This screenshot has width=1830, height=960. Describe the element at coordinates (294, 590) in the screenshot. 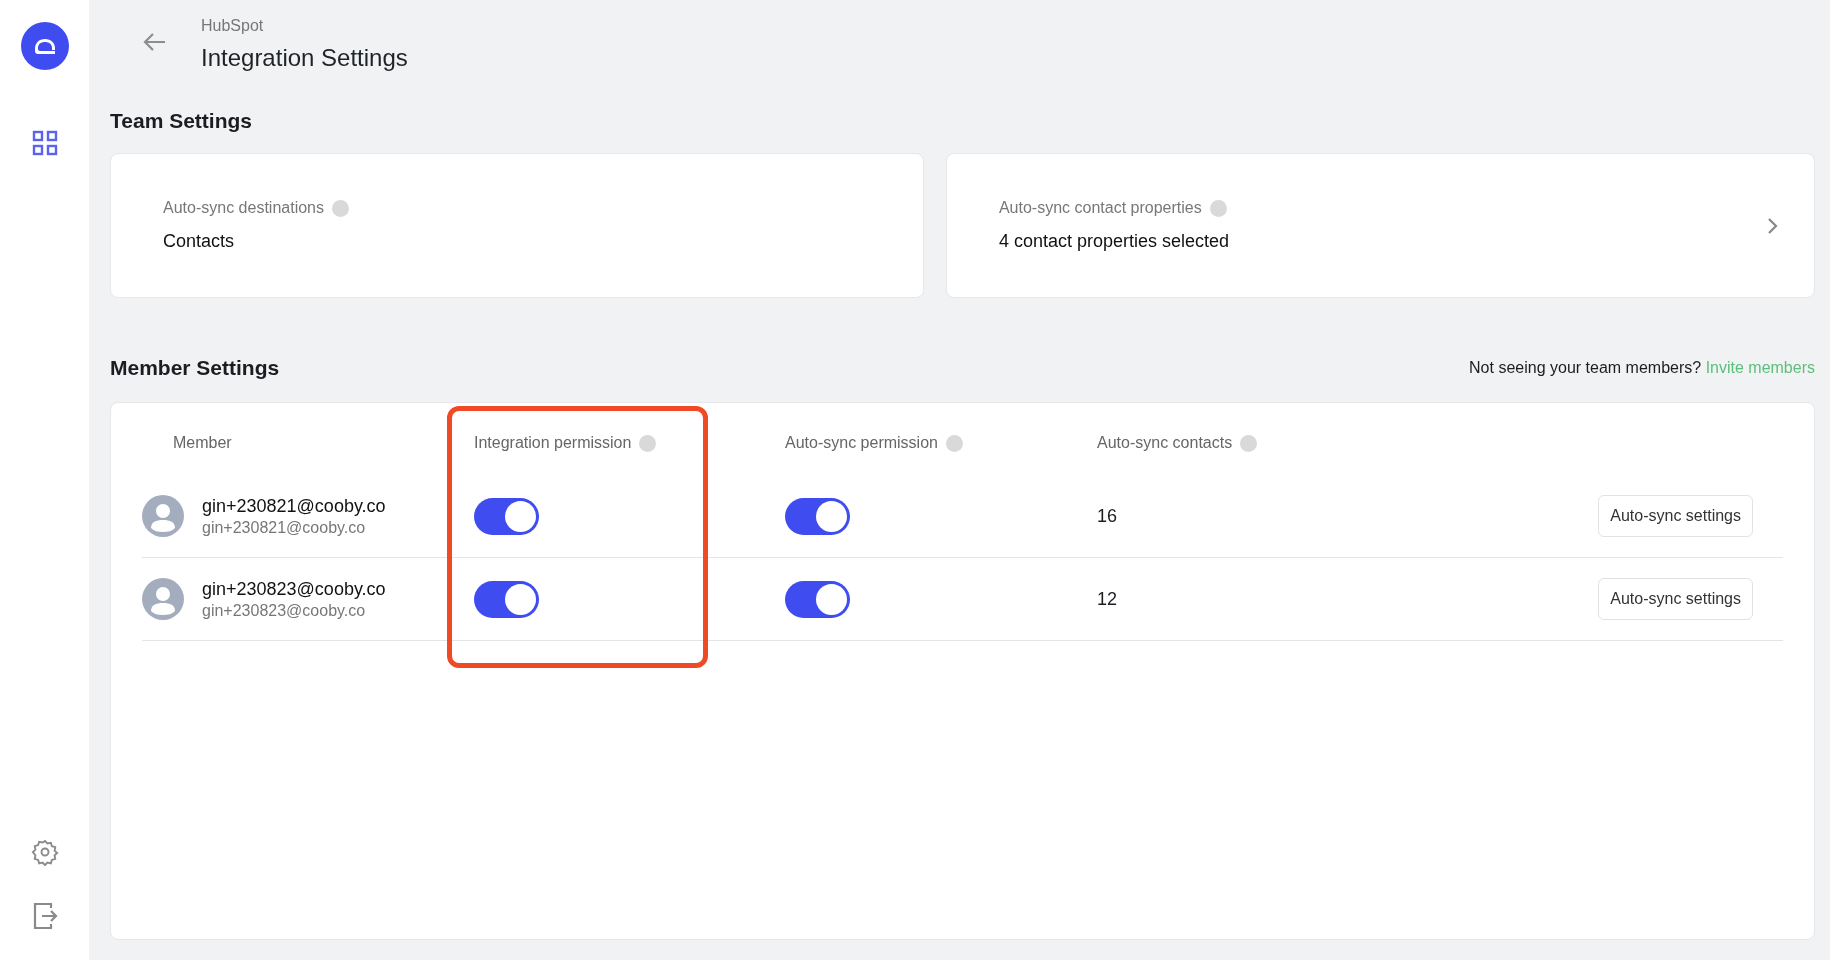

I see `member-name: gin+230823@cooby.co` at that location.